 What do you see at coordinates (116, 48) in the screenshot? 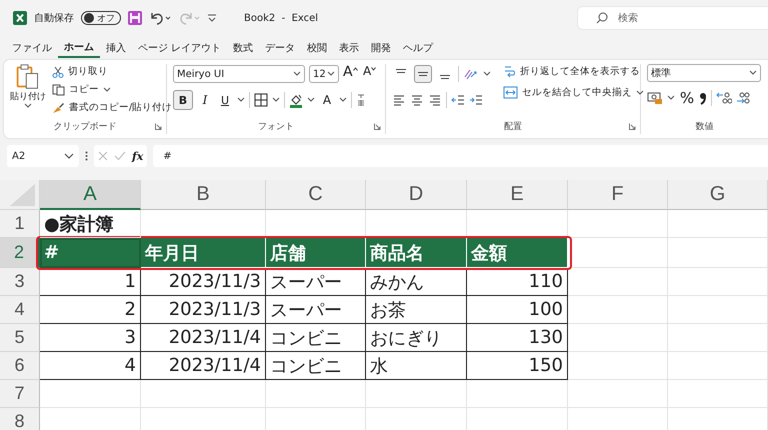
I see `ribbon-tab: 挿入` at bounding box center [116, 48].